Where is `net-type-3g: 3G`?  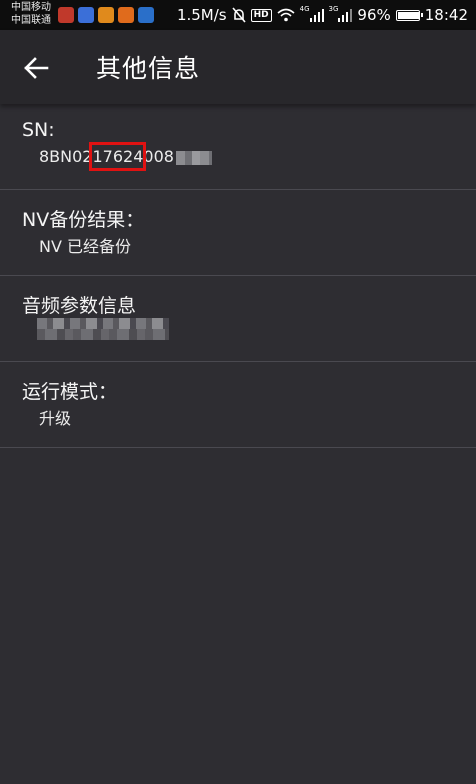
net-type-3g: 3G is located at coordinates (333, 9).